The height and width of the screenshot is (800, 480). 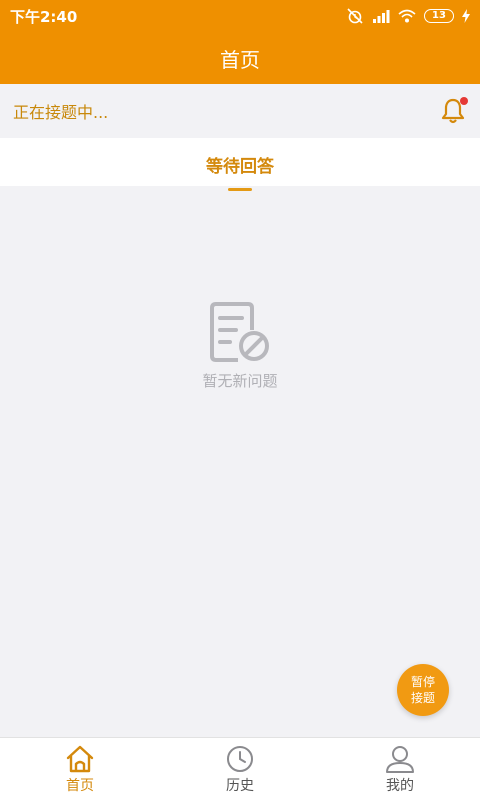 What do you see at coordinates (240, 786) in the screenshot?
I see `nav-label-history: 历史` at bounding box center [240, 786].